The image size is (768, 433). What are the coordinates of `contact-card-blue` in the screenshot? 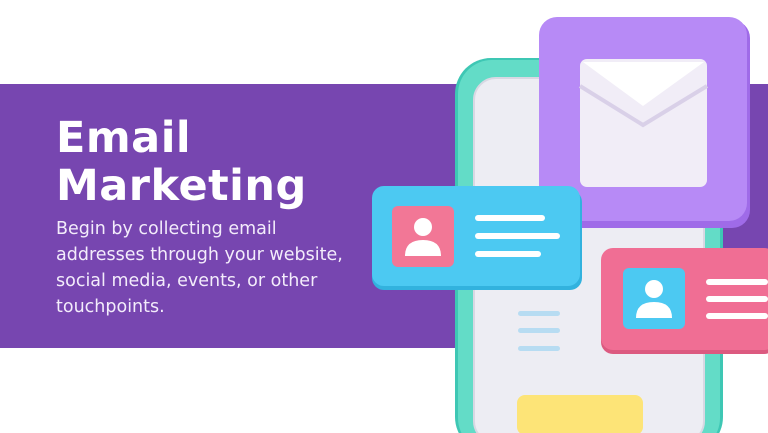 It's located at (477, 238).